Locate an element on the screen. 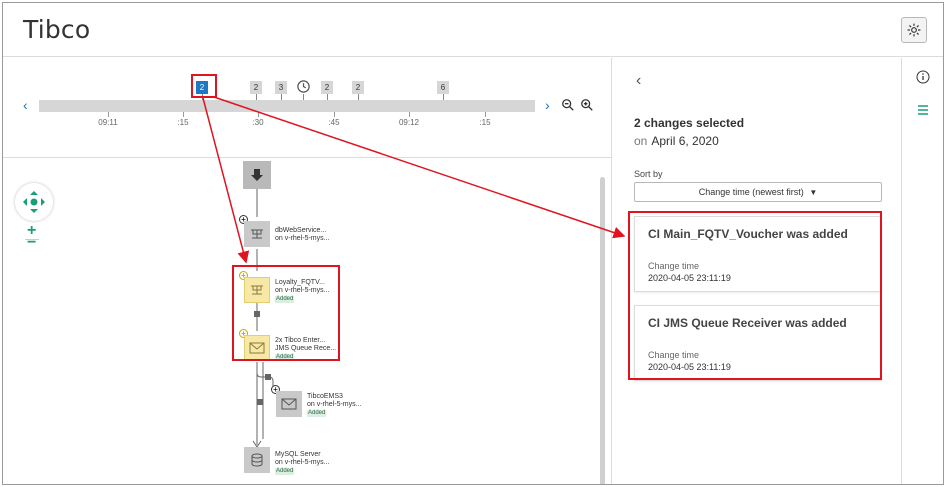  page-title: Tibco is located at coordinates (57, 29).